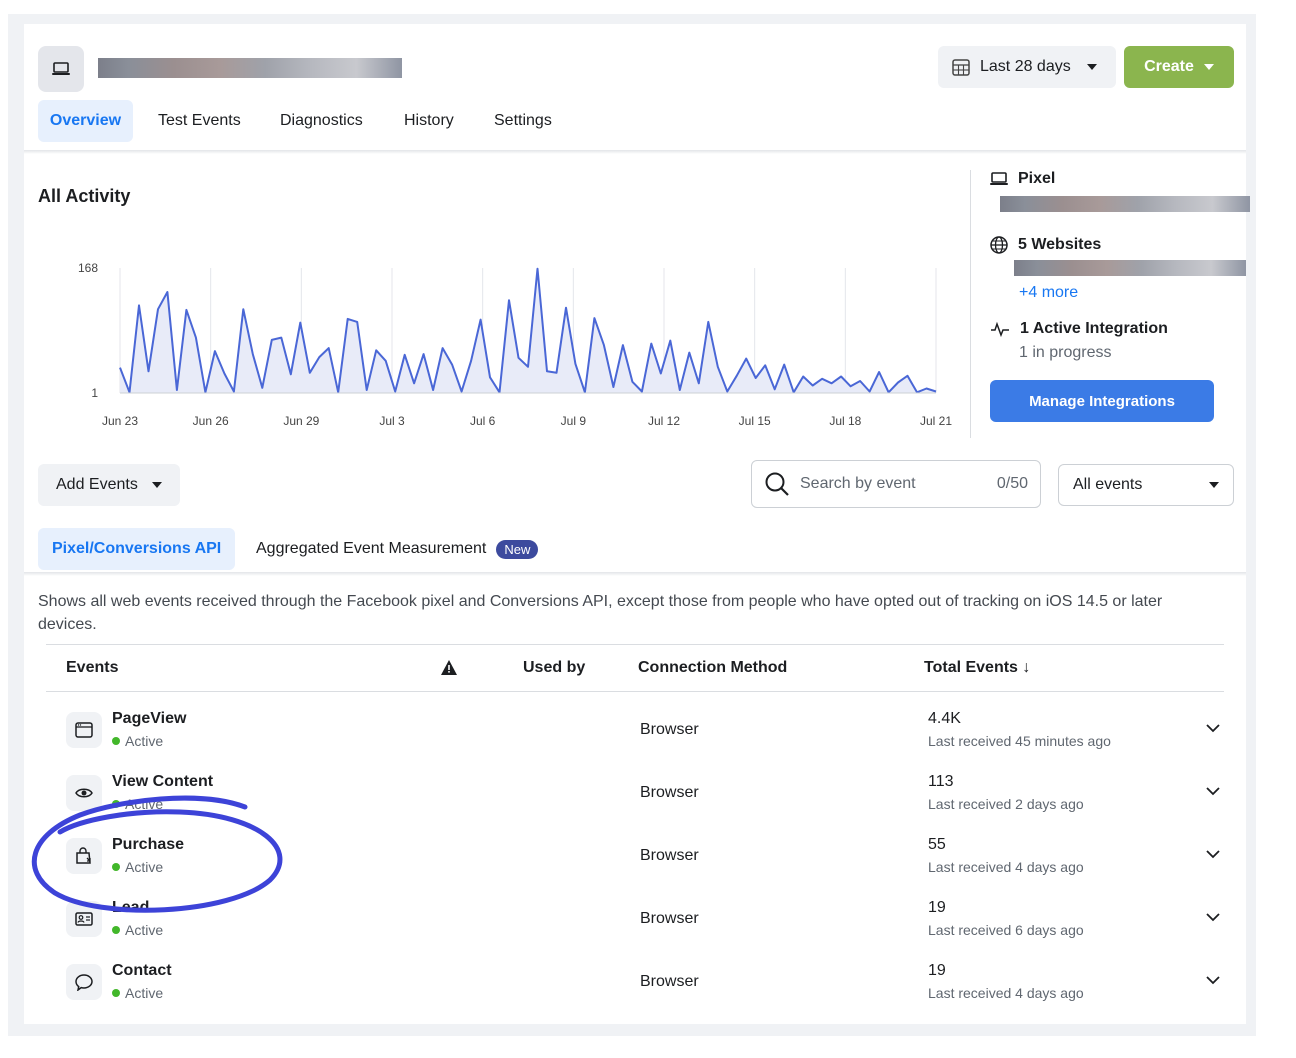 This screenshot has height=1058, width=1296. Describe the element at coordinates (1019, 741) in the screenshot. I see `event-last-received: Last received 45 minutes ago` at that location.